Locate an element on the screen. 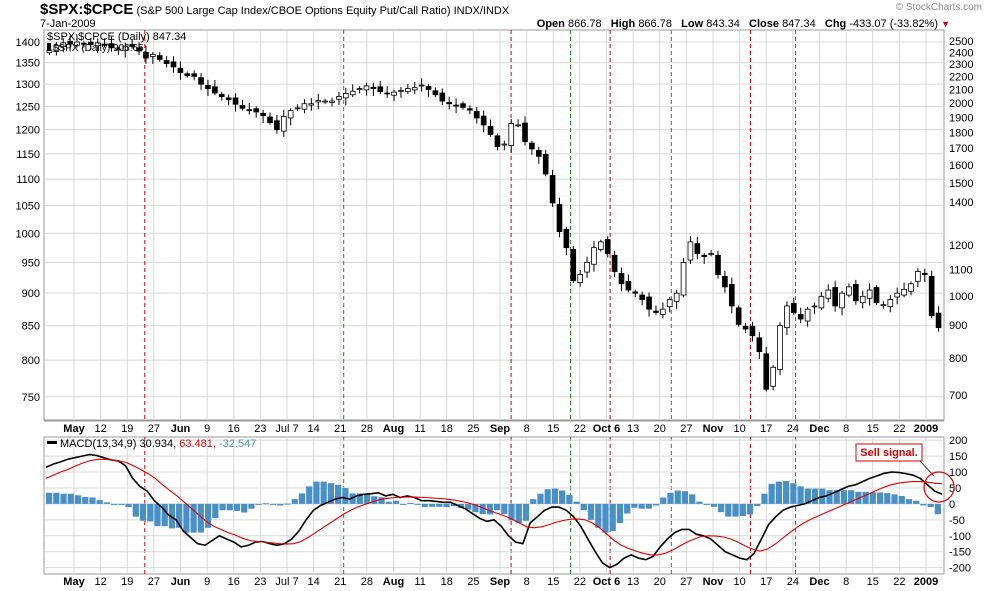 Image resolution: width=990 pixels, height=591 pixels. macd-x-tick-label: 11 is located at coordinates (419, 582).